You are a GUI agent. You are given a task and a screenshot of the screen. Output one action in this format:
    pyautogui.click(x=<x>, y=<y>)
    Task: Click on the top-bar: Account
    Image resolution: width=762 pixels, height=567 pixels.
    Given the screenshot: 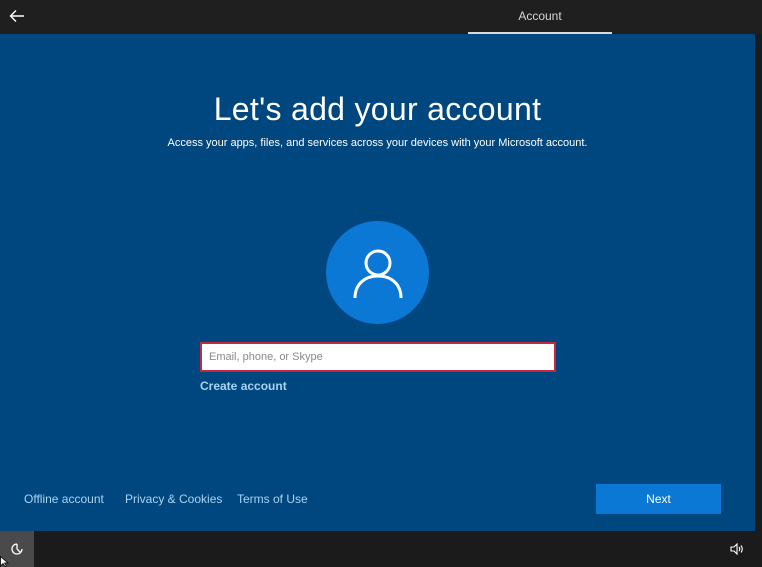 What is the action you would take?
    pyautogui.click(x=381, y=17)
    